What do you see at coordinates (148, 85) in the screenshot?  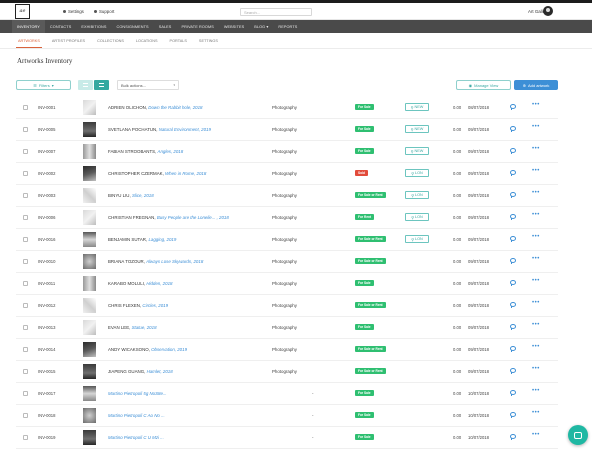 I see `bulk-actions-select: Bulk actions... ▾` at bounding box center [148, 85].